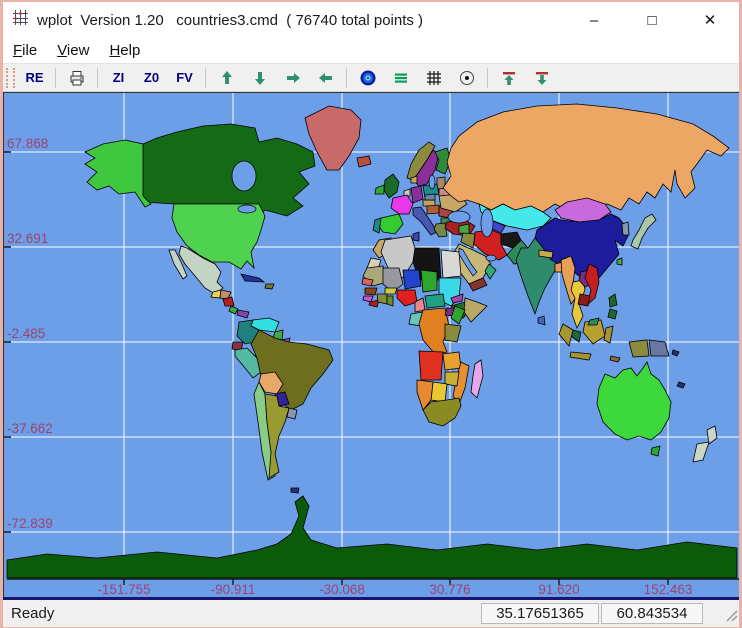 The image size is (742, 628). Describe the element at coordinates (390, 301) in the screenshot. I see `country-ghana` at that location.